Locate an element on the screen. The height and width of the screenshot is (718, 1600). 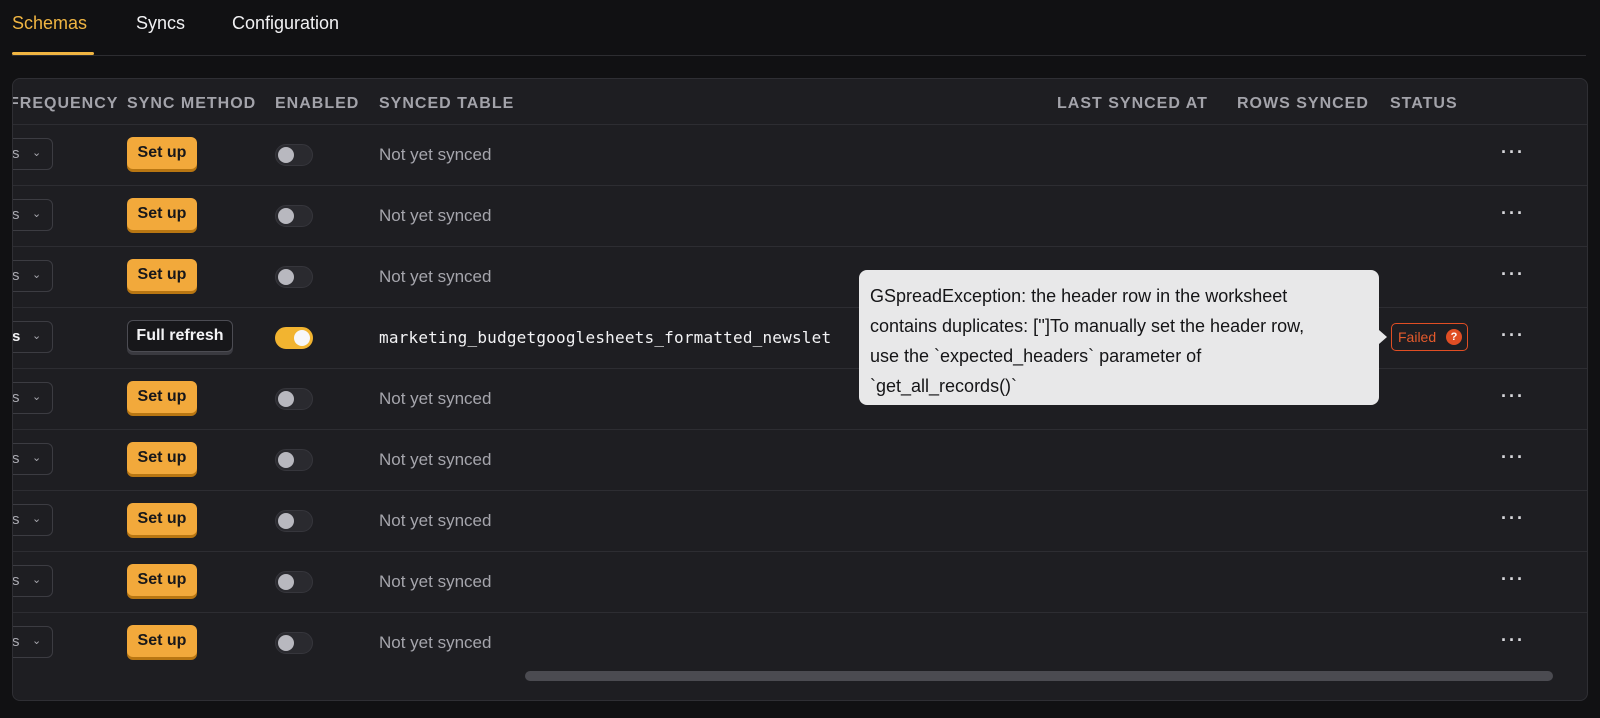
question-circle-icon: ? is located at coordinates (1454, 337).